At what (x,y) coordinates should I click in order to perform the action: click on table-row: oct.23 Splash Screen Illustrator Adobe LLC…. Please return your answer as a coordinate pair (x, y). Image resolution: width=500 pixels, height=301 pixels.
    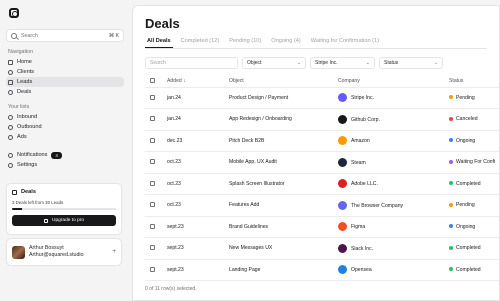
    Looking at the image, I should click on (322, 184).